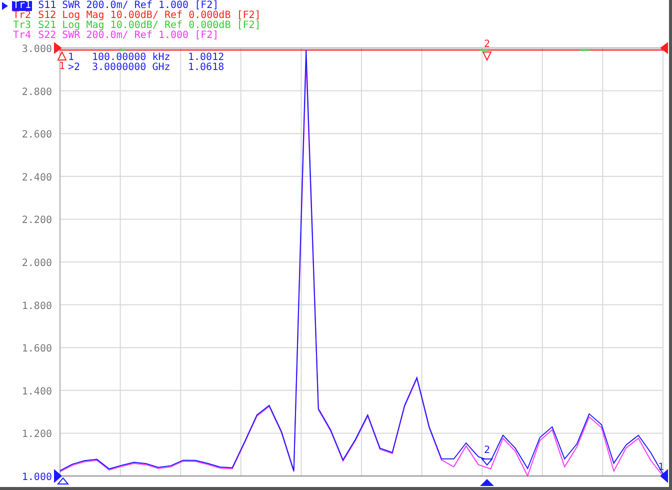  Describe the element at coordinates (37, 306) in the screenshot. I see `y-axis-label: 1.800` at that location.